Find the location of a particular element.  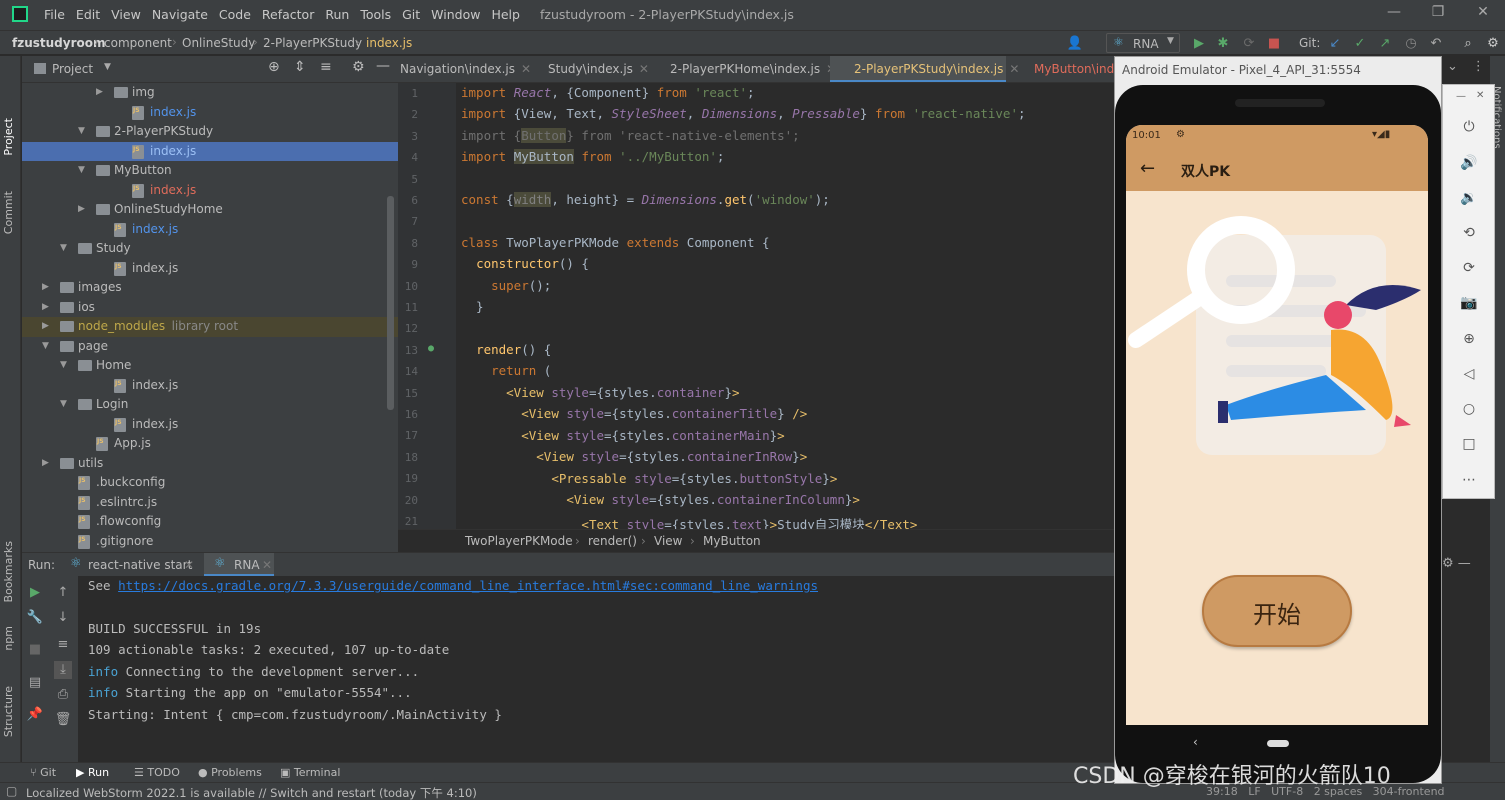

tab-structure: Structure is located at coordinates (8, 711).